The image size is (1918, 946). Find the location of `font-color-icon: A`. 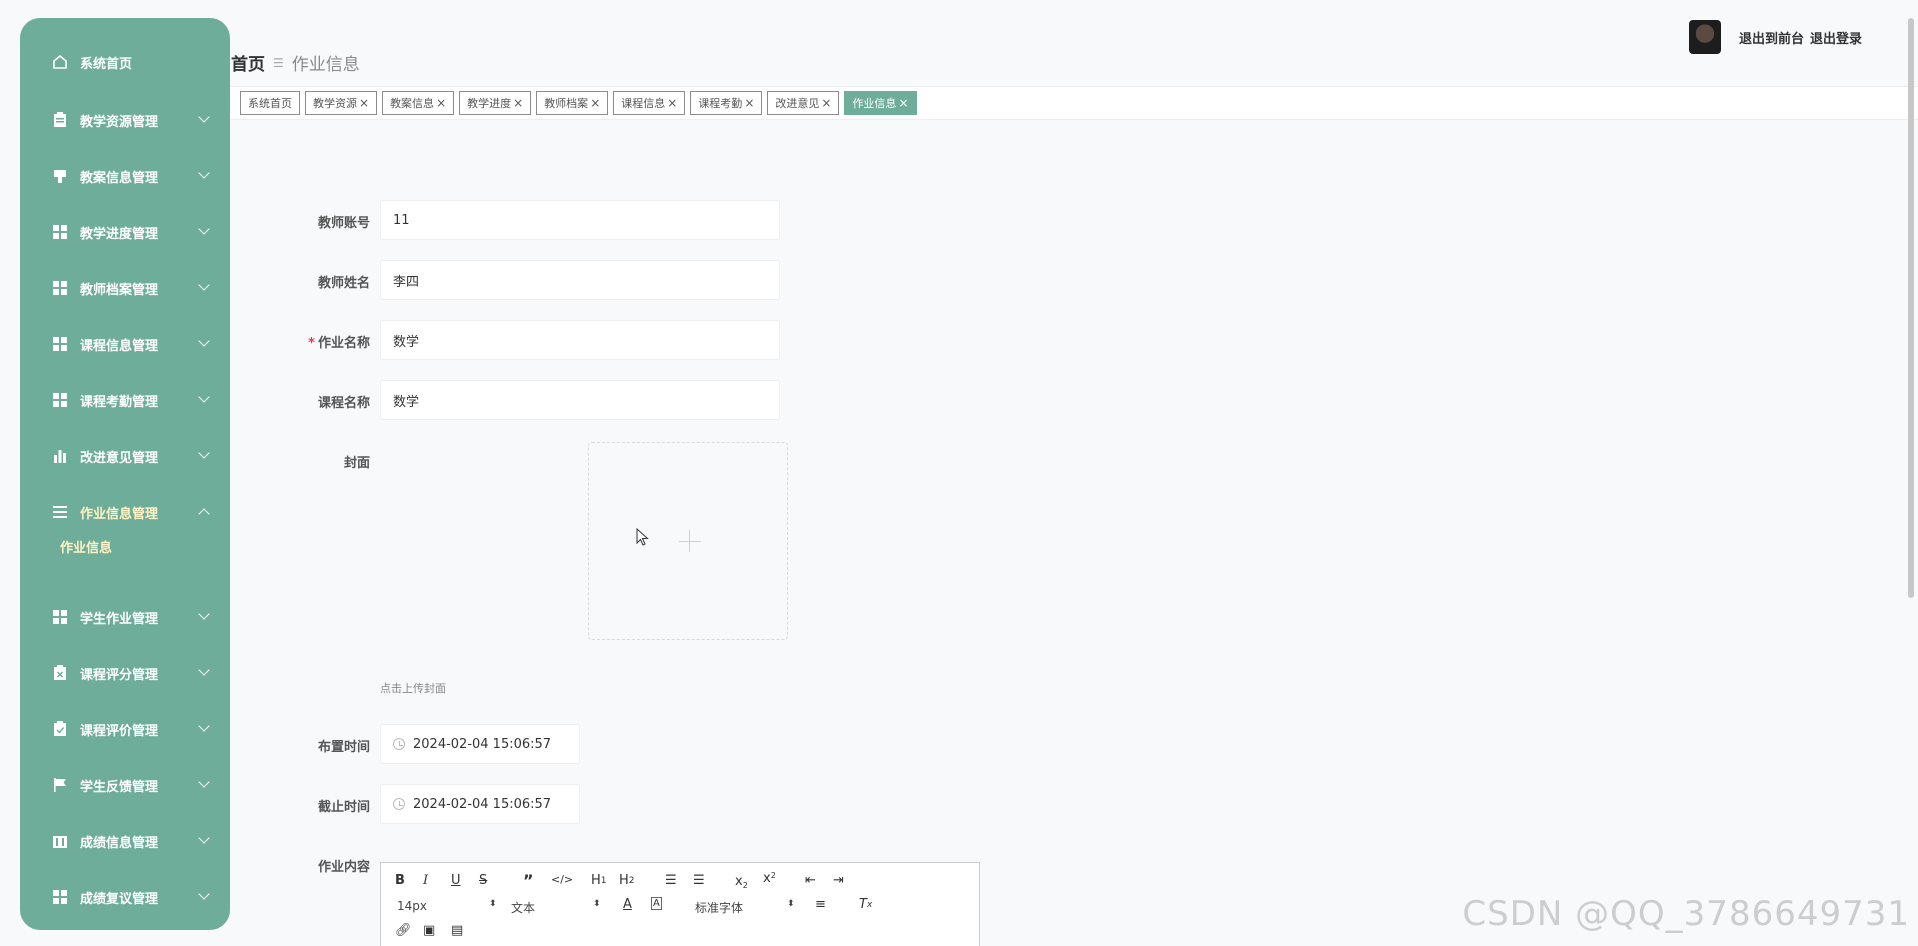

font-color-icon: A is located at coordinates (627, 904).